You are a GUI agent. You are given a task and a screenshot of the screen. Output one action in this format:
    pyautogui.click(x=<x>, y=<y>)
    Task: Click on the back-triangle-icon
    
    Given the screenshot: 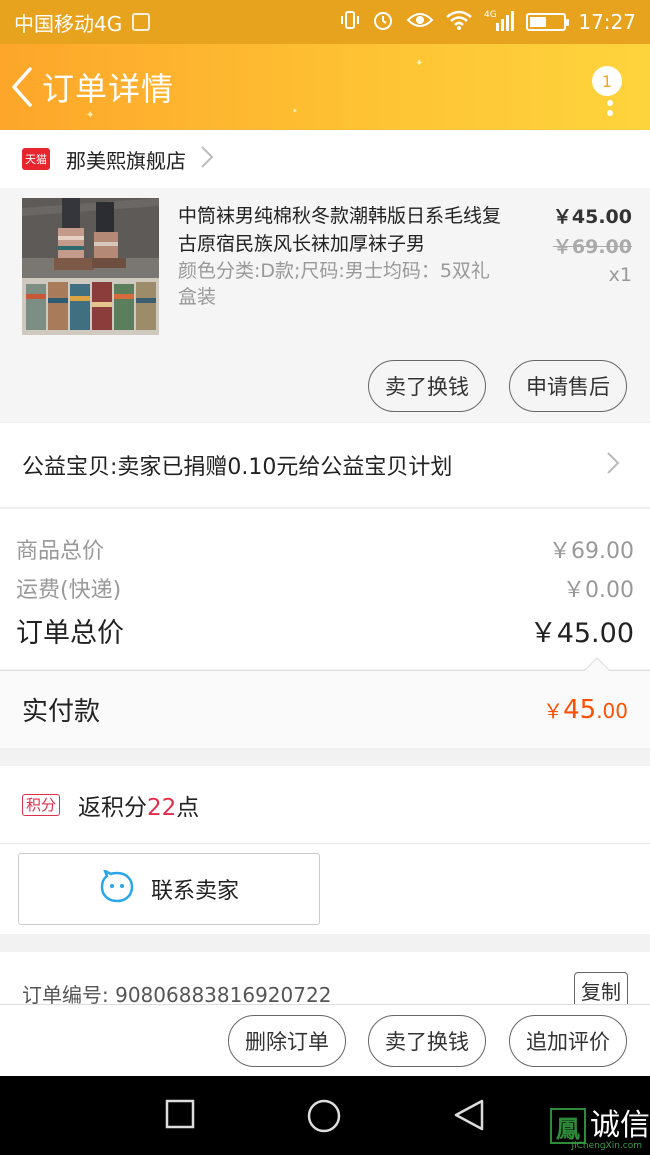 What is the action you would take?
    pyautogui.click(x=469, y=1117)
    